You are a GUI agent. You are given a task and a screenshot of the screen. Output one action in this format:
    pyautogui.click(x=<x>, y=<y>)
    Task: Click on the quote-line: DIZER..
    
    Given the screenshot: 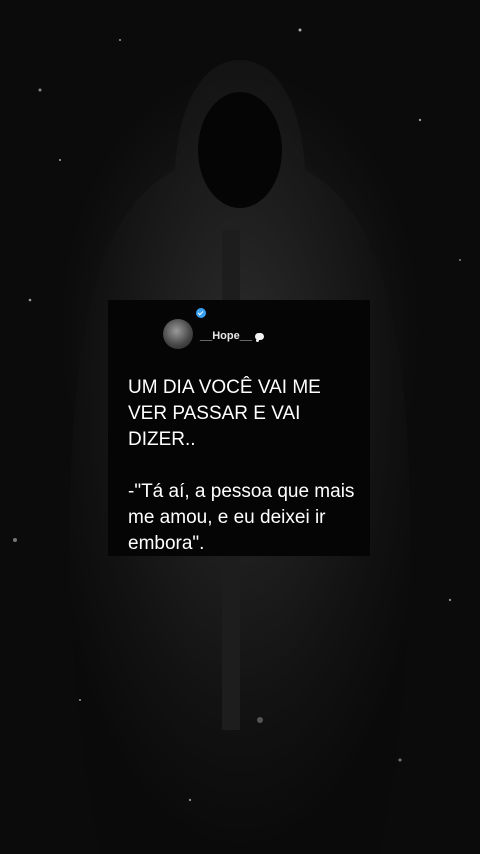 What is the action you would take?
    pyautogui.click(x=162, y=439)
    